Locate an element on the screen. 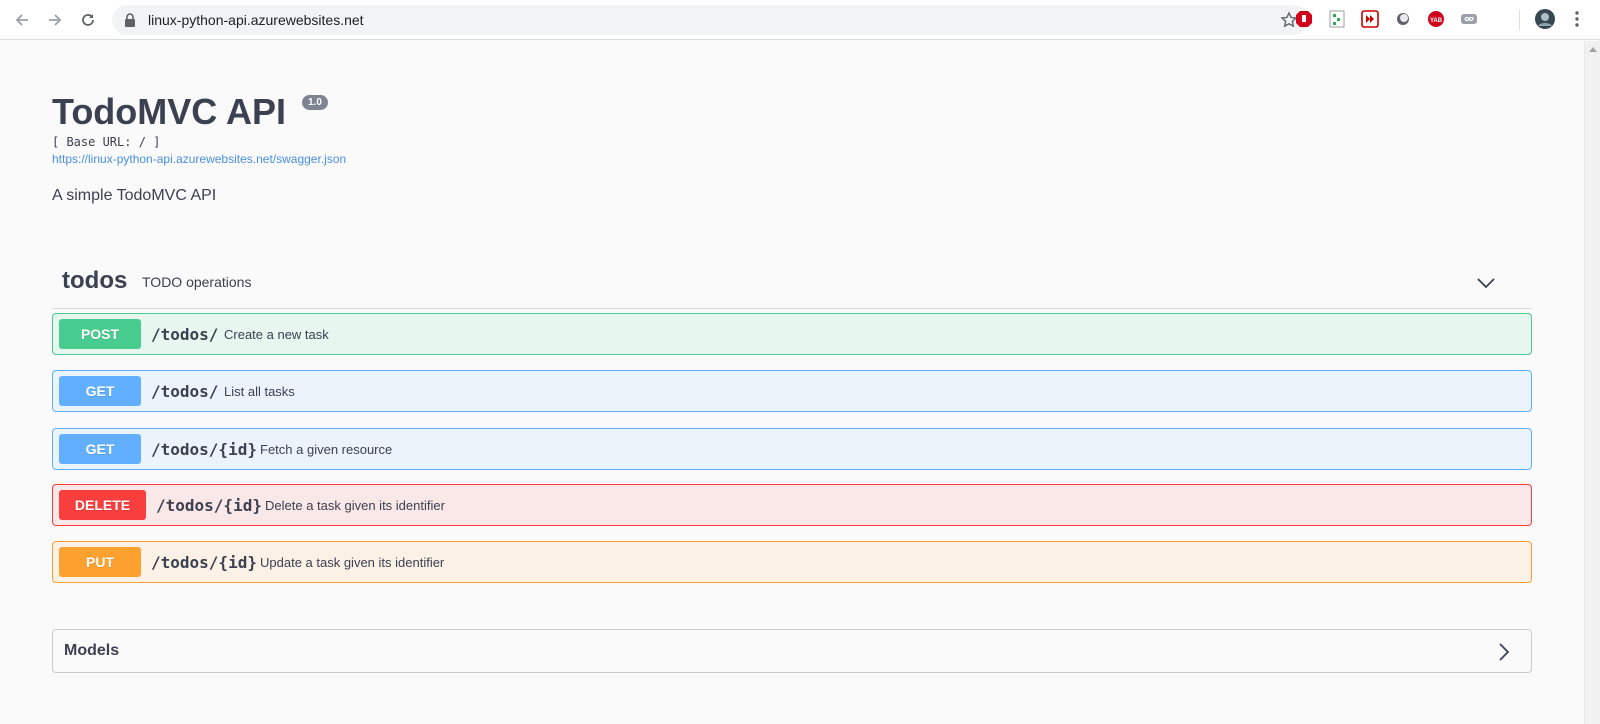 This screenshot has height=724, width=1600. kebab-menu-icon is located at coordinates (1577, 19).